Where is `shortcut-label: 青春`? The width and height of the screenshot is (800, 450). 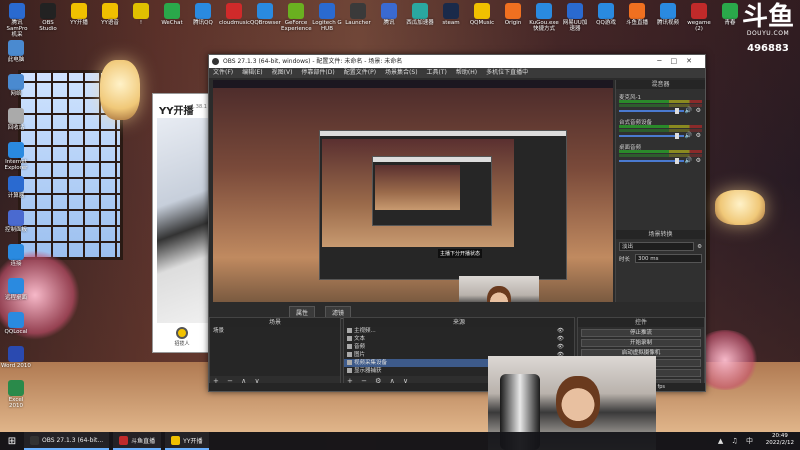
shortcut-label: 青春 is located at coordinates (730, 23).